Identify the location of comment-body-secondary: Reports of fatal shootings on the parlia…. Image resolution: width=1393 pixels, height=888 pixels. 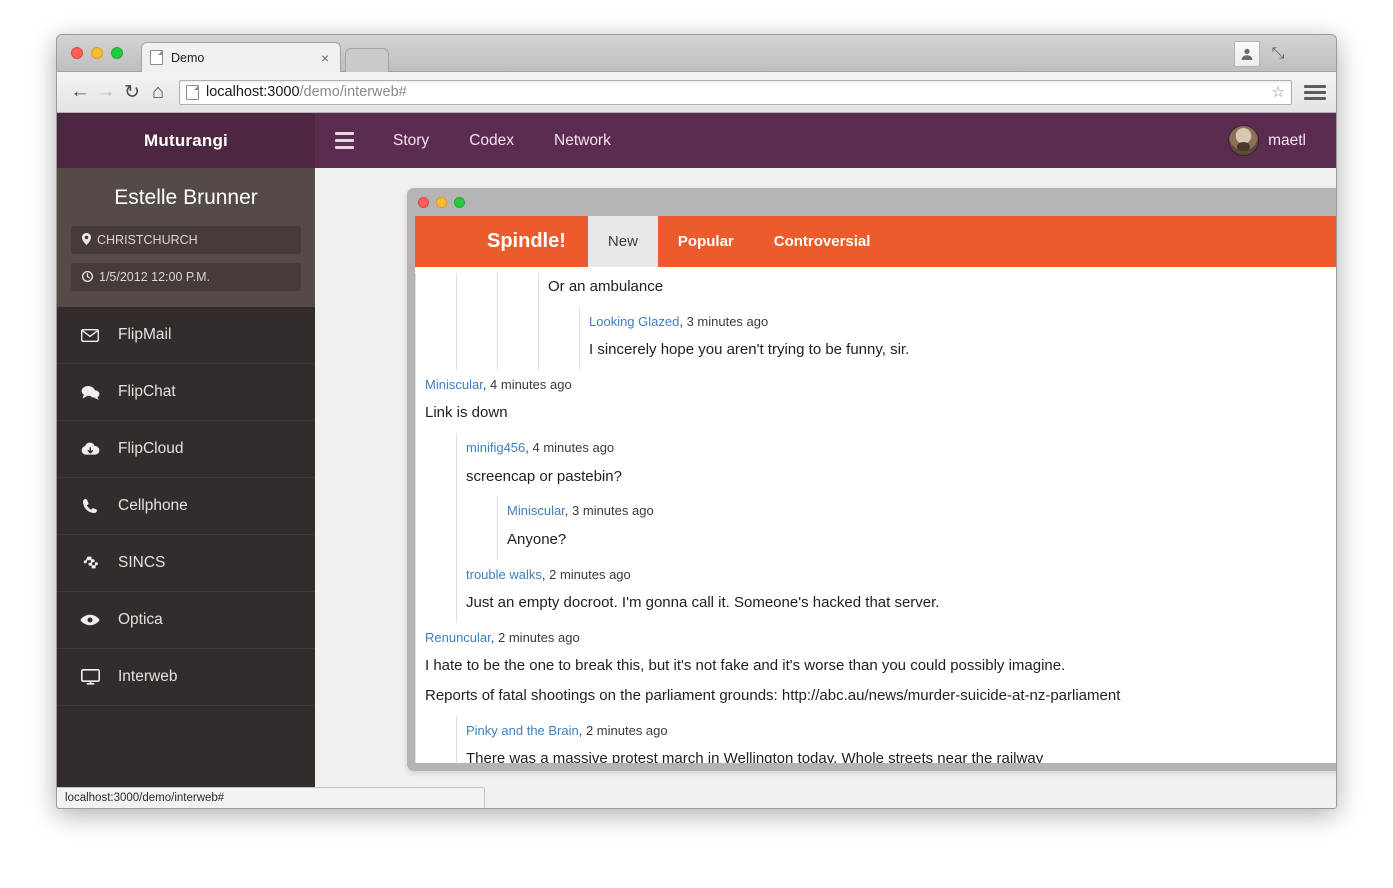
(773, 696).